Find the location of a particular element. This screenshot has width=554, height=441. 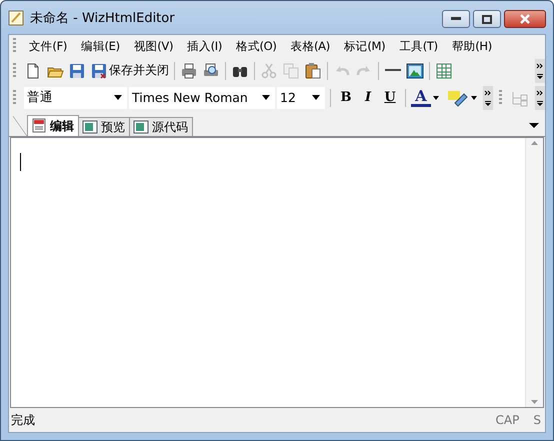

close-icon is located at coordinates (525, 19).